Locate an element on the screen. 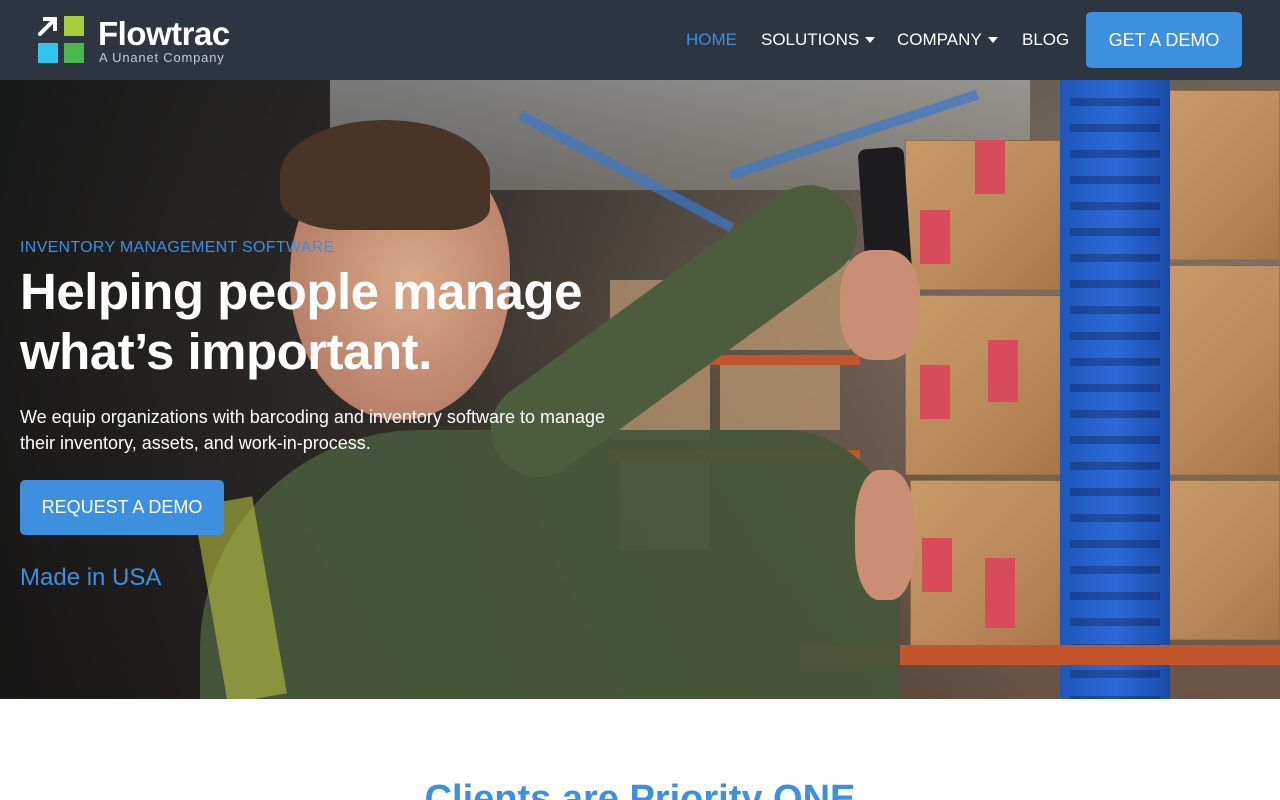 The height and width of the screenshot is (800, 1280). logo-tagline: A Unanet Company is located at coordinates (162, 57).